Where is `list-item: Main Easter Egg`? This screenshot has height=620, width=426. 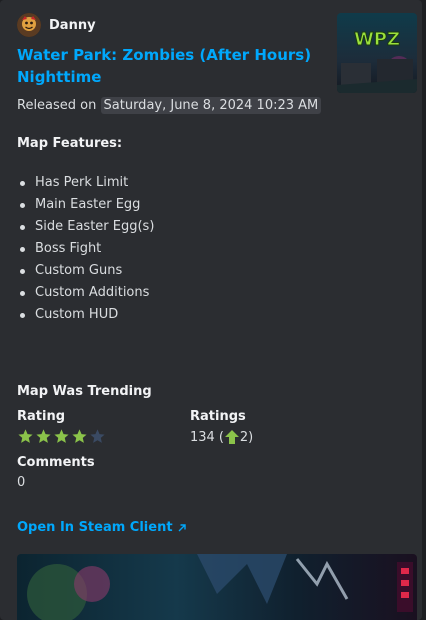 list-item: Main Easter Egg is located at coordinates (85, 205).